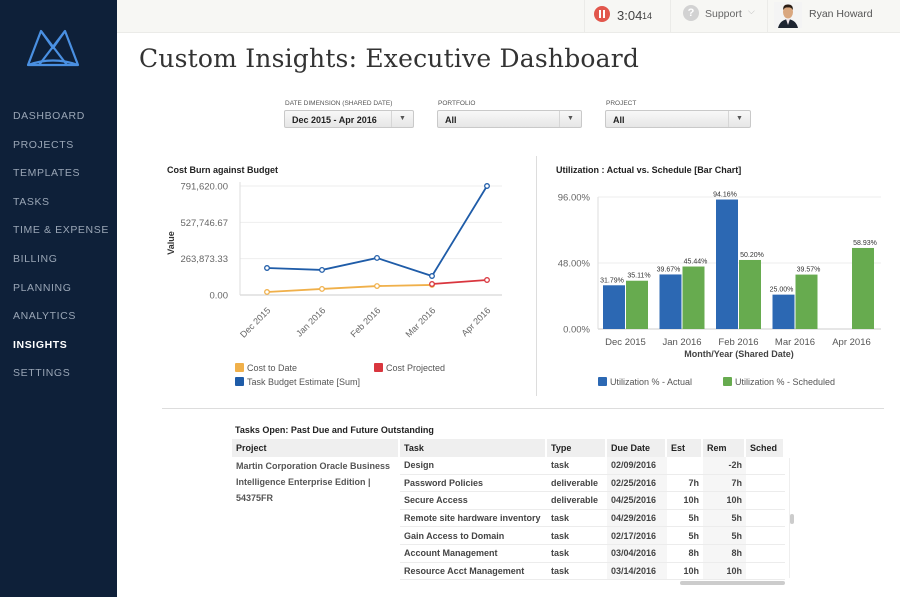 This screenshot has height=597, width=900. Describe the element at coordinates (685, 484) in the screenshot. I see `est-cell: 7h` at that location.